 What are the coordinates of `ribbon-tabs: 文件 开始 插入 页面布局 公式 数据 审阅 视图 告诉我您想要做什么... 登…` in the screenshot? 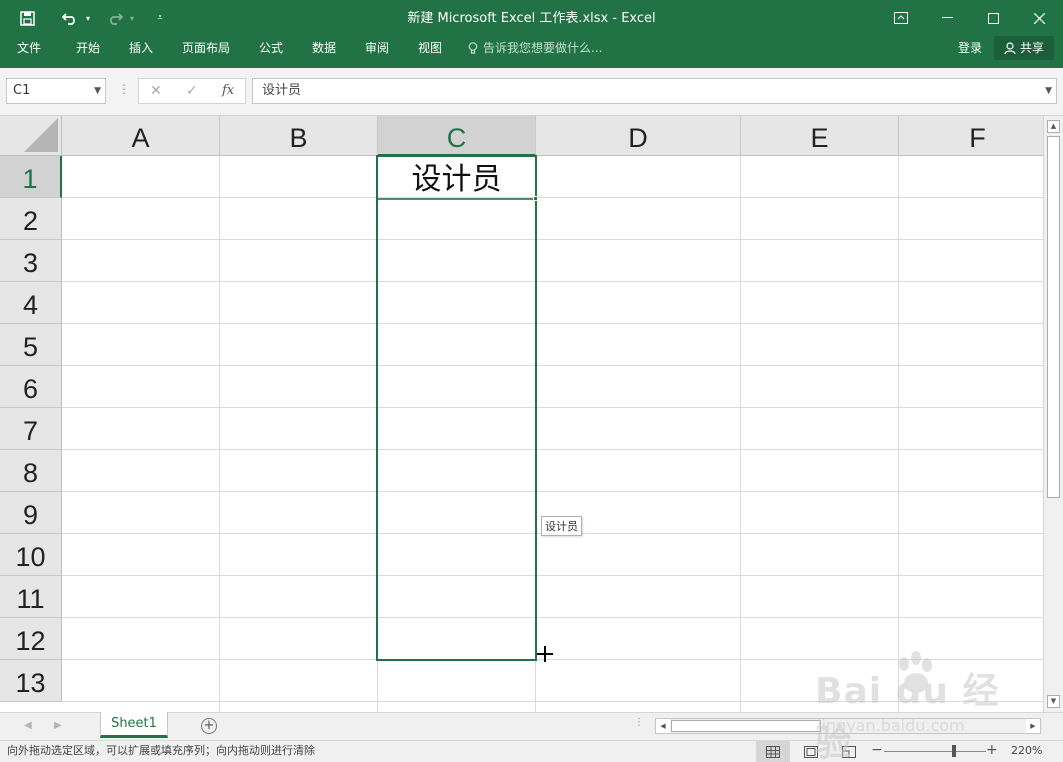 It's located at (531, 52).